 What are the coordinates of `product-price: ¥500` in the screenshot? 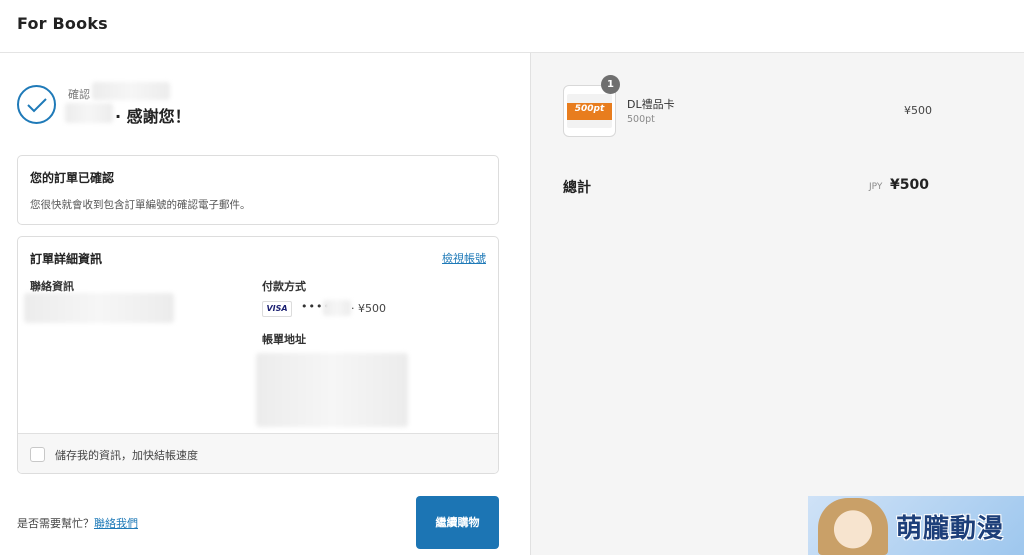 It's located at (918, 110).